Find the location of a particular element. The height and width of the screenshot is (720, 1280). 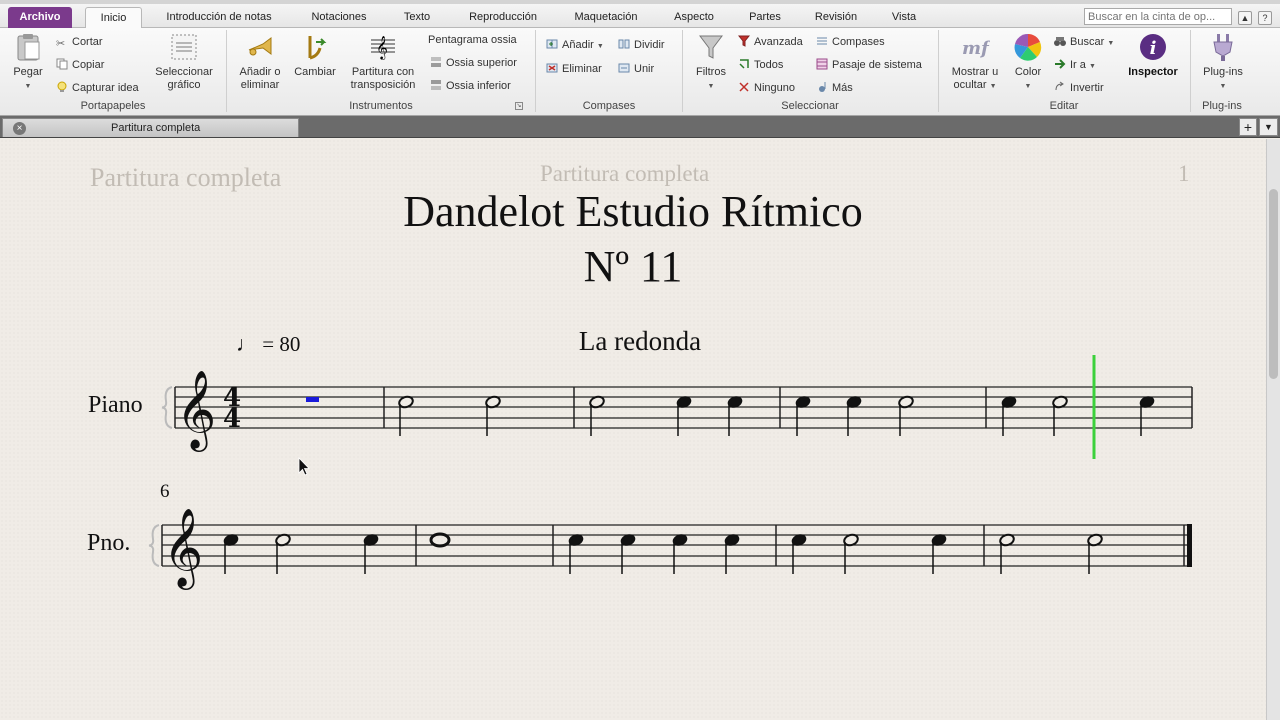

inspector-button: i Inspector is located at coordinates (1153, 55).